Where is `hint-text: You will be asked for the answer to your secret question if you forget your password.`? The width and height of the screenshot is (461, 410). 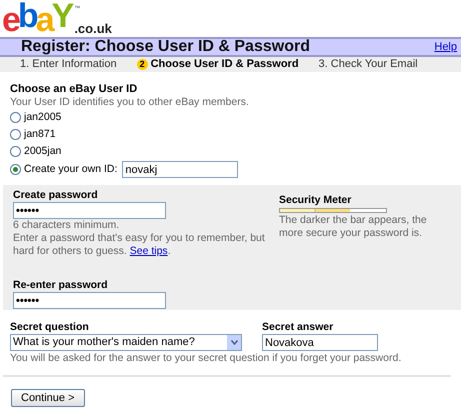 hint-text: You will be asked for the answer to your secret question if you forget your password. is located at coordinates (206, 358).